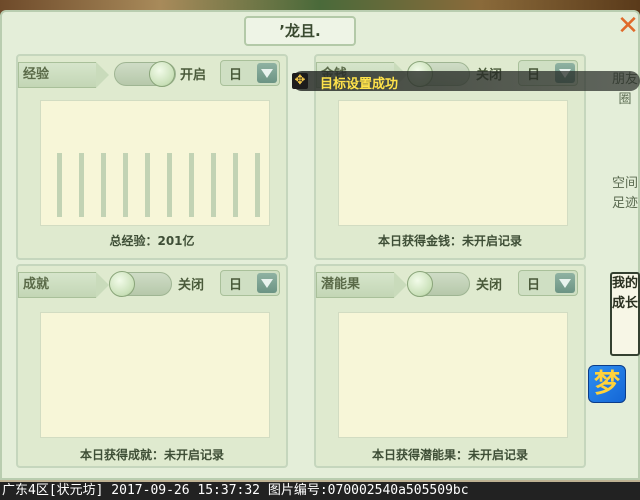 The image size is (640, 500). Describe the element at coordinates (300, 81) in the screenshot. I see `move-icon: ✥` at that location.